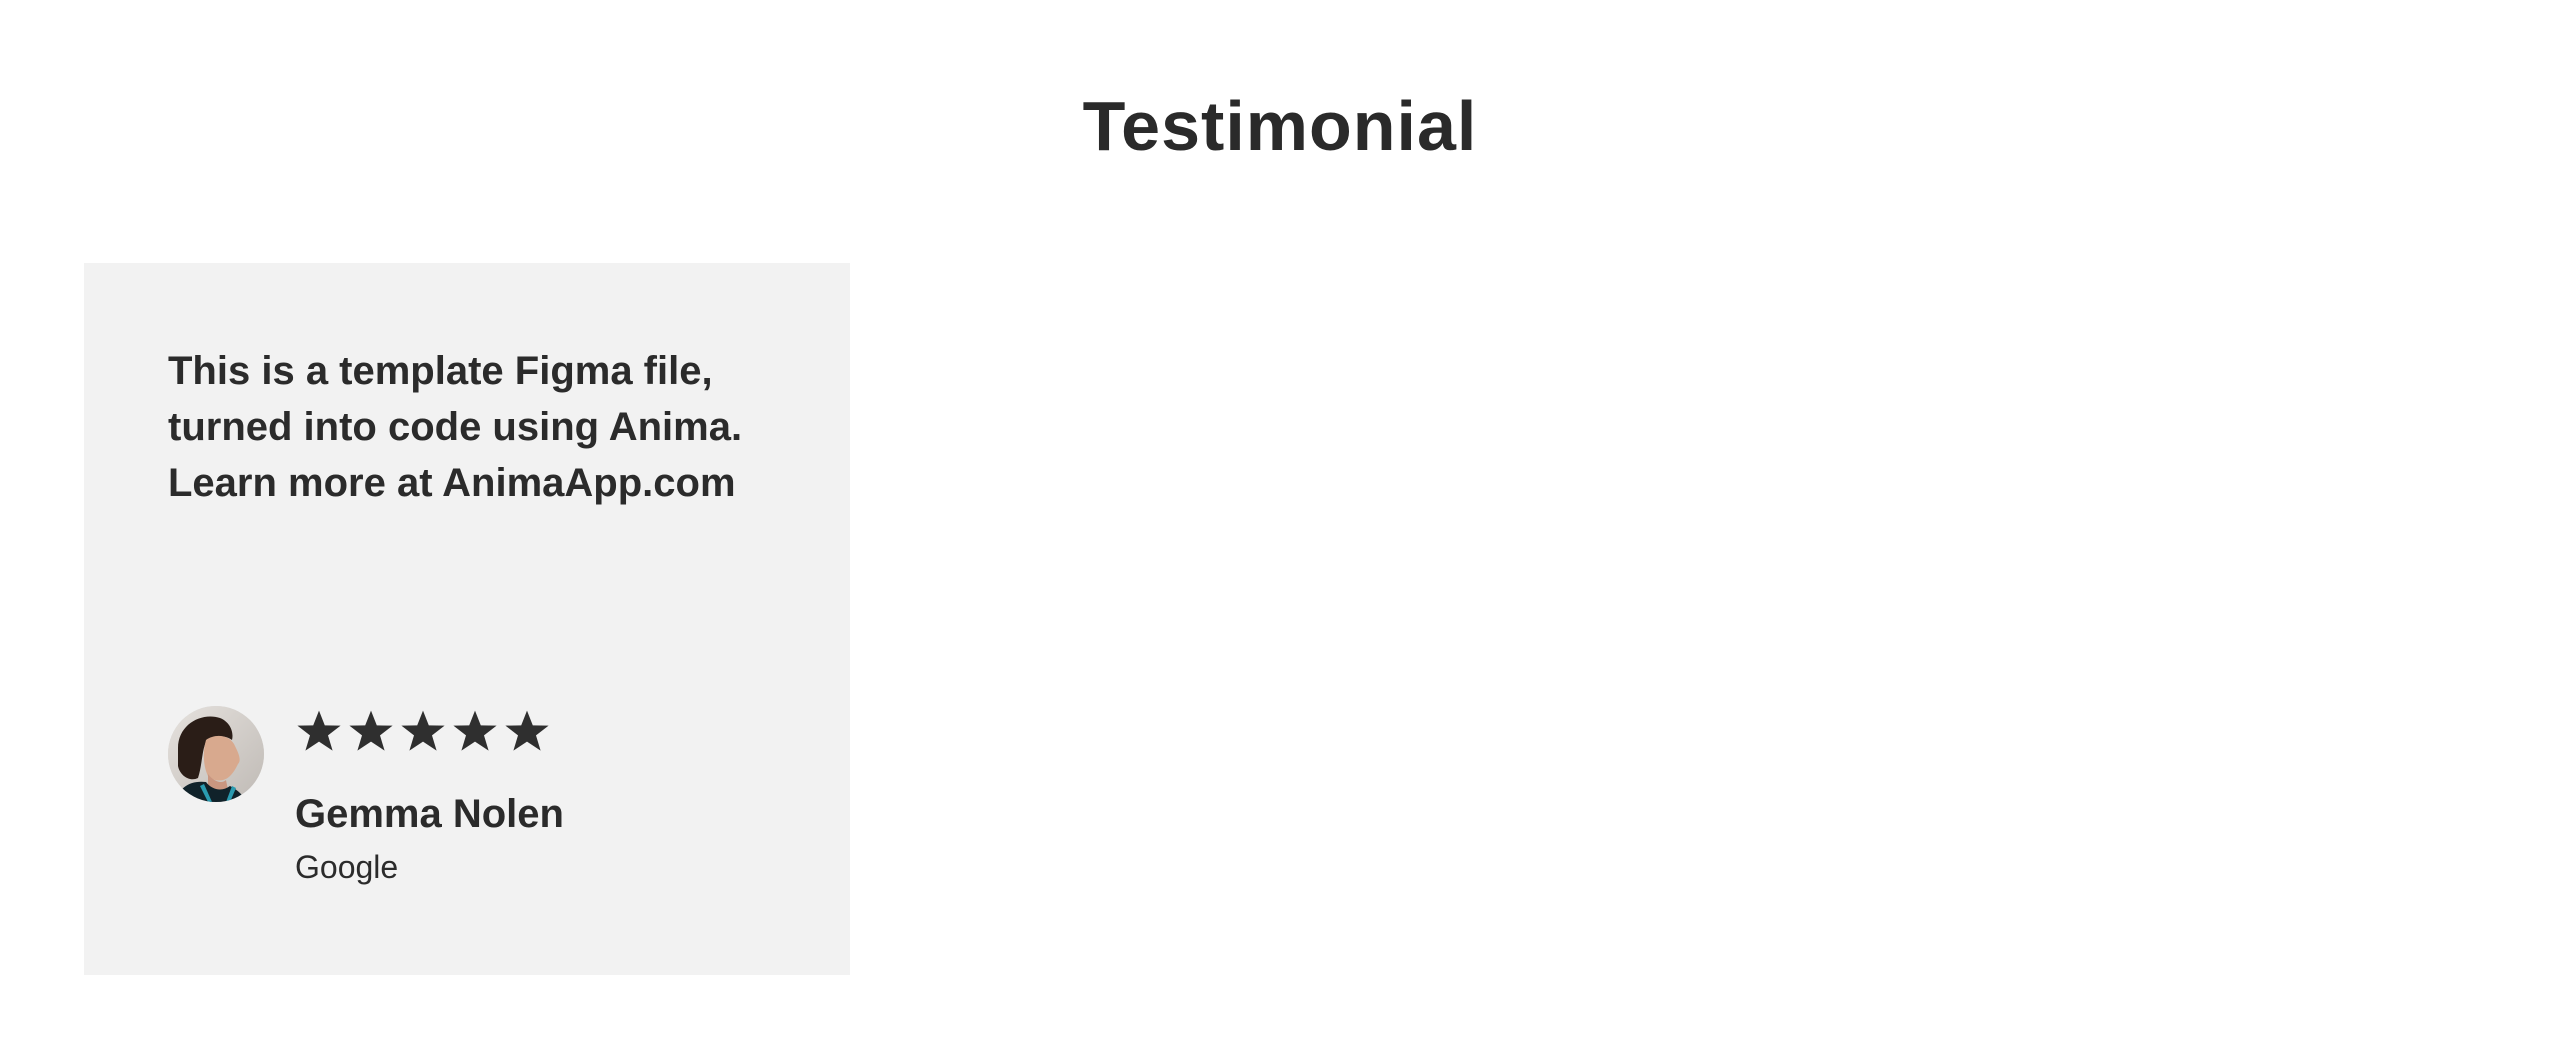  What do you see at coordinates (347, 867) in the screenshot?
I see `author-company: Google` at bounding box center [347, 867].